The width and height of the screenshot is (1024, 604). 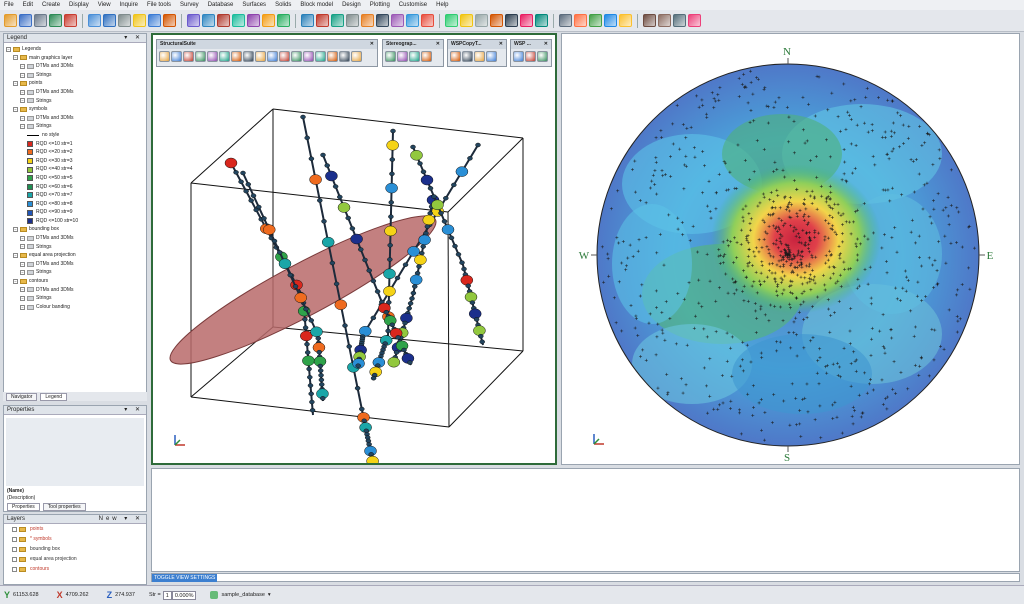 What do you see at coordinates (75, 549) in the screenshot?
I see `layer-item: bounding box` at bounding box center [75, 549].